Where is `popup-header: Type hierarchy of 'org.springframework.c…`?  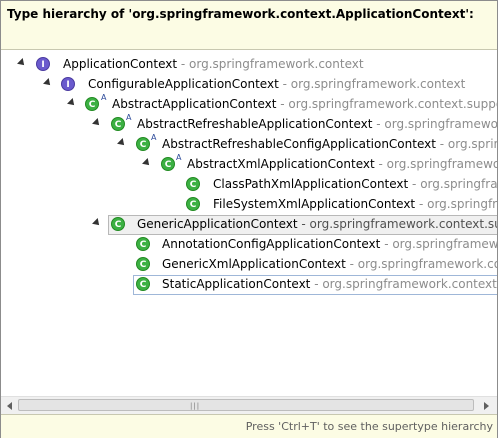
popup-header: Type hierarchy of 'org.springframework.c… is located at coordinates (249, 14).